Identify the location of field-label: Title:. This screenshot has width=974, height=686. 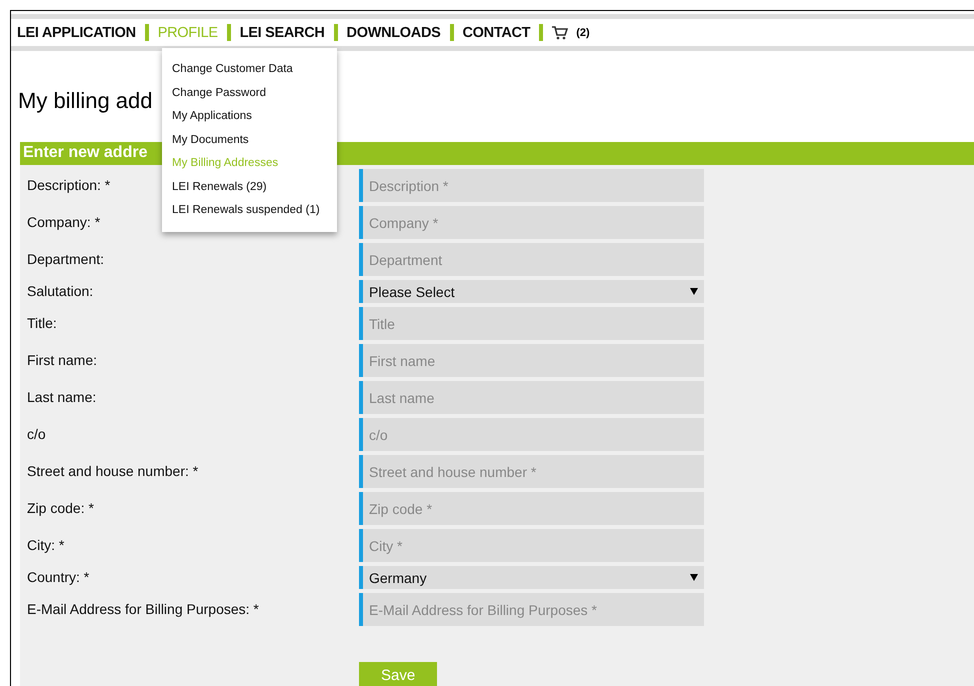
(42, 322).